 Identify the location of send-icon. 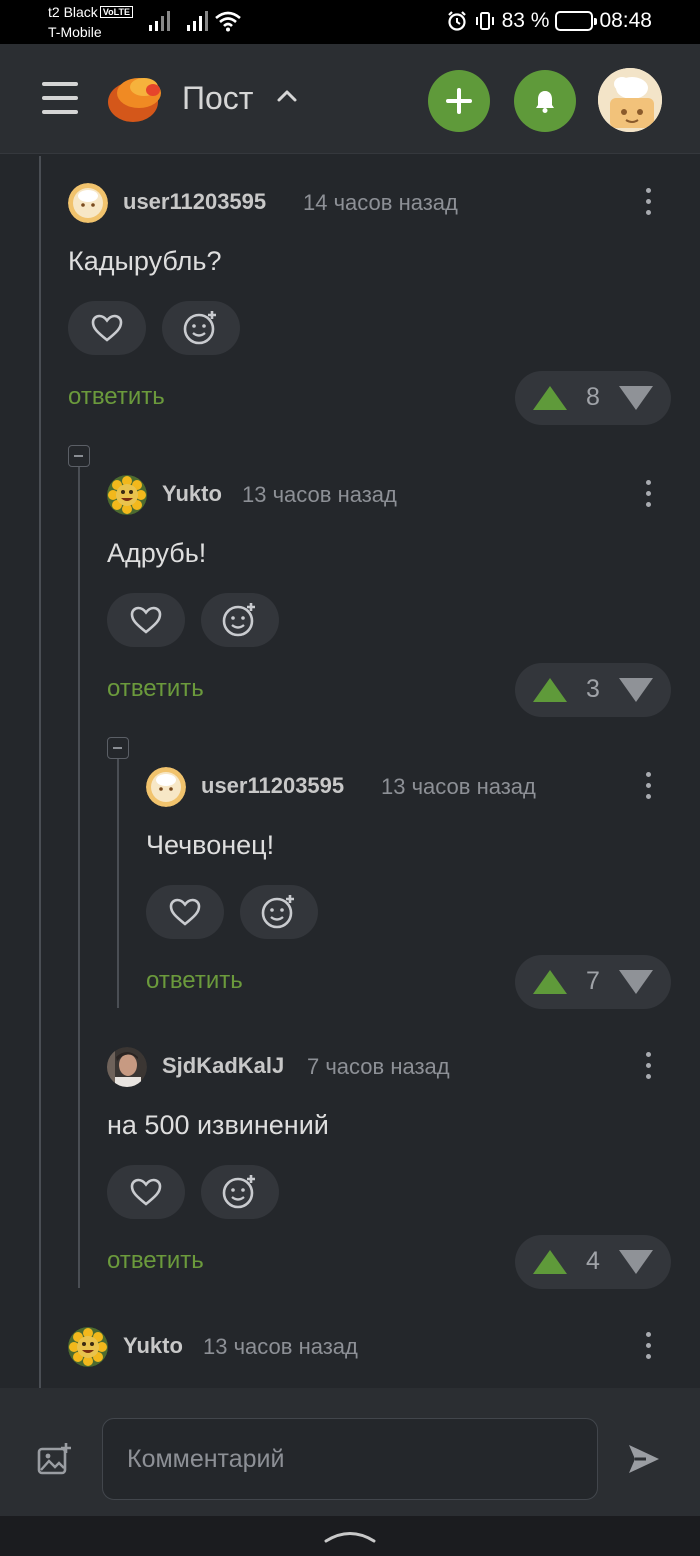
(644, 1459).